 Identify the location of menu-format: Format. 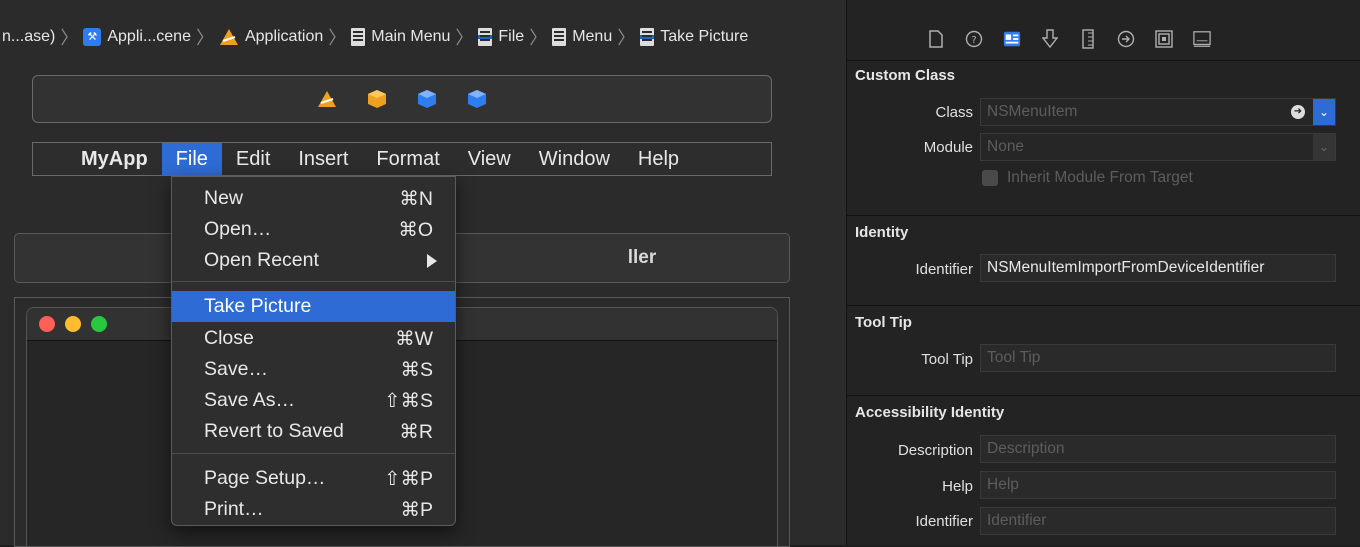
(407, 159).